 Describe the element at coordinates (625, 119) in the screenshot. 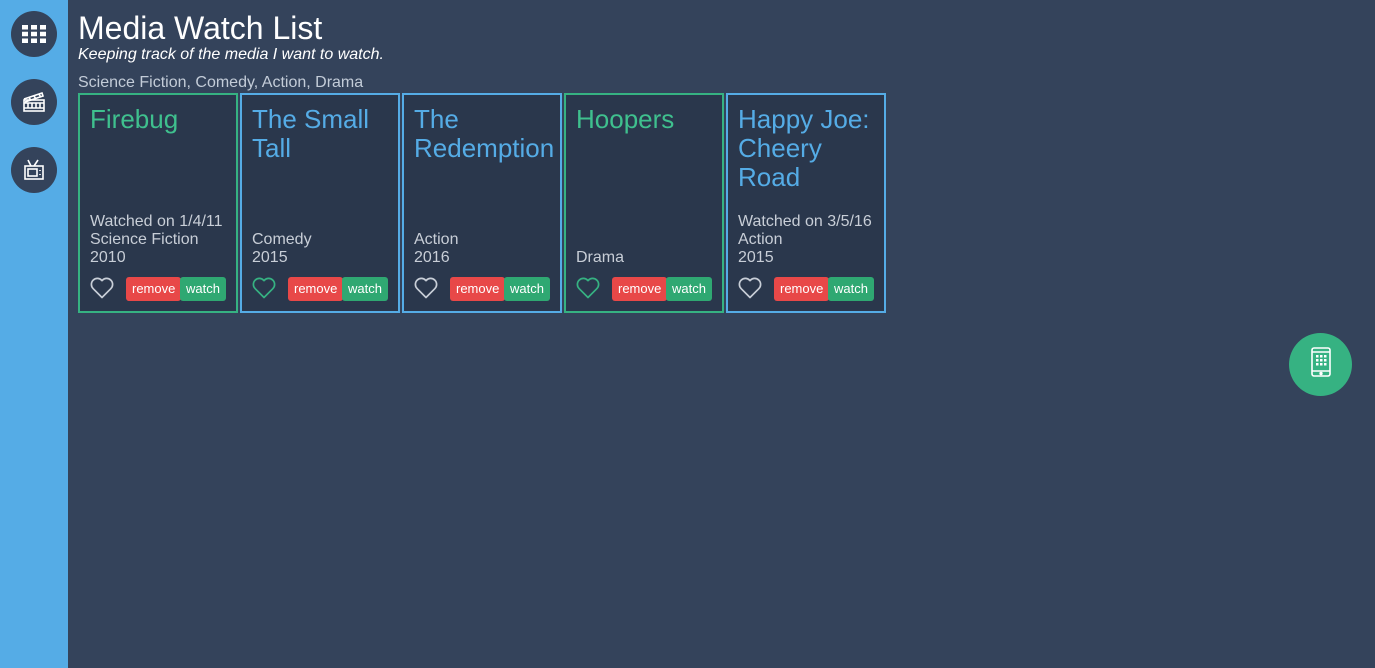

I see `media-title: Hoopers` at that location.